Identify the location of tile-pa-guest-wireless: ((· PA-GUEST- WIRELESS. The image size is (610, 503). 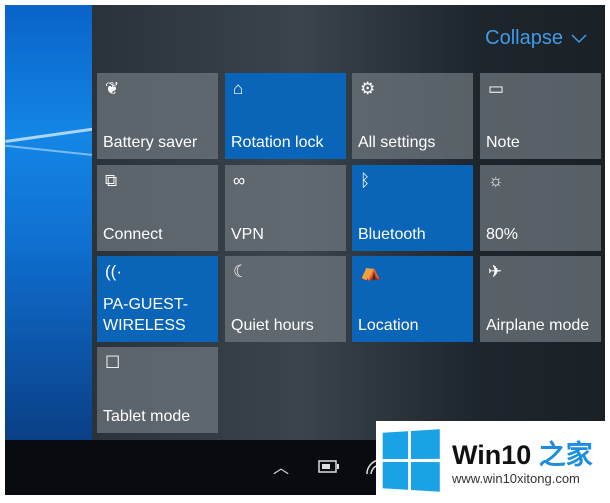
(157, 299).